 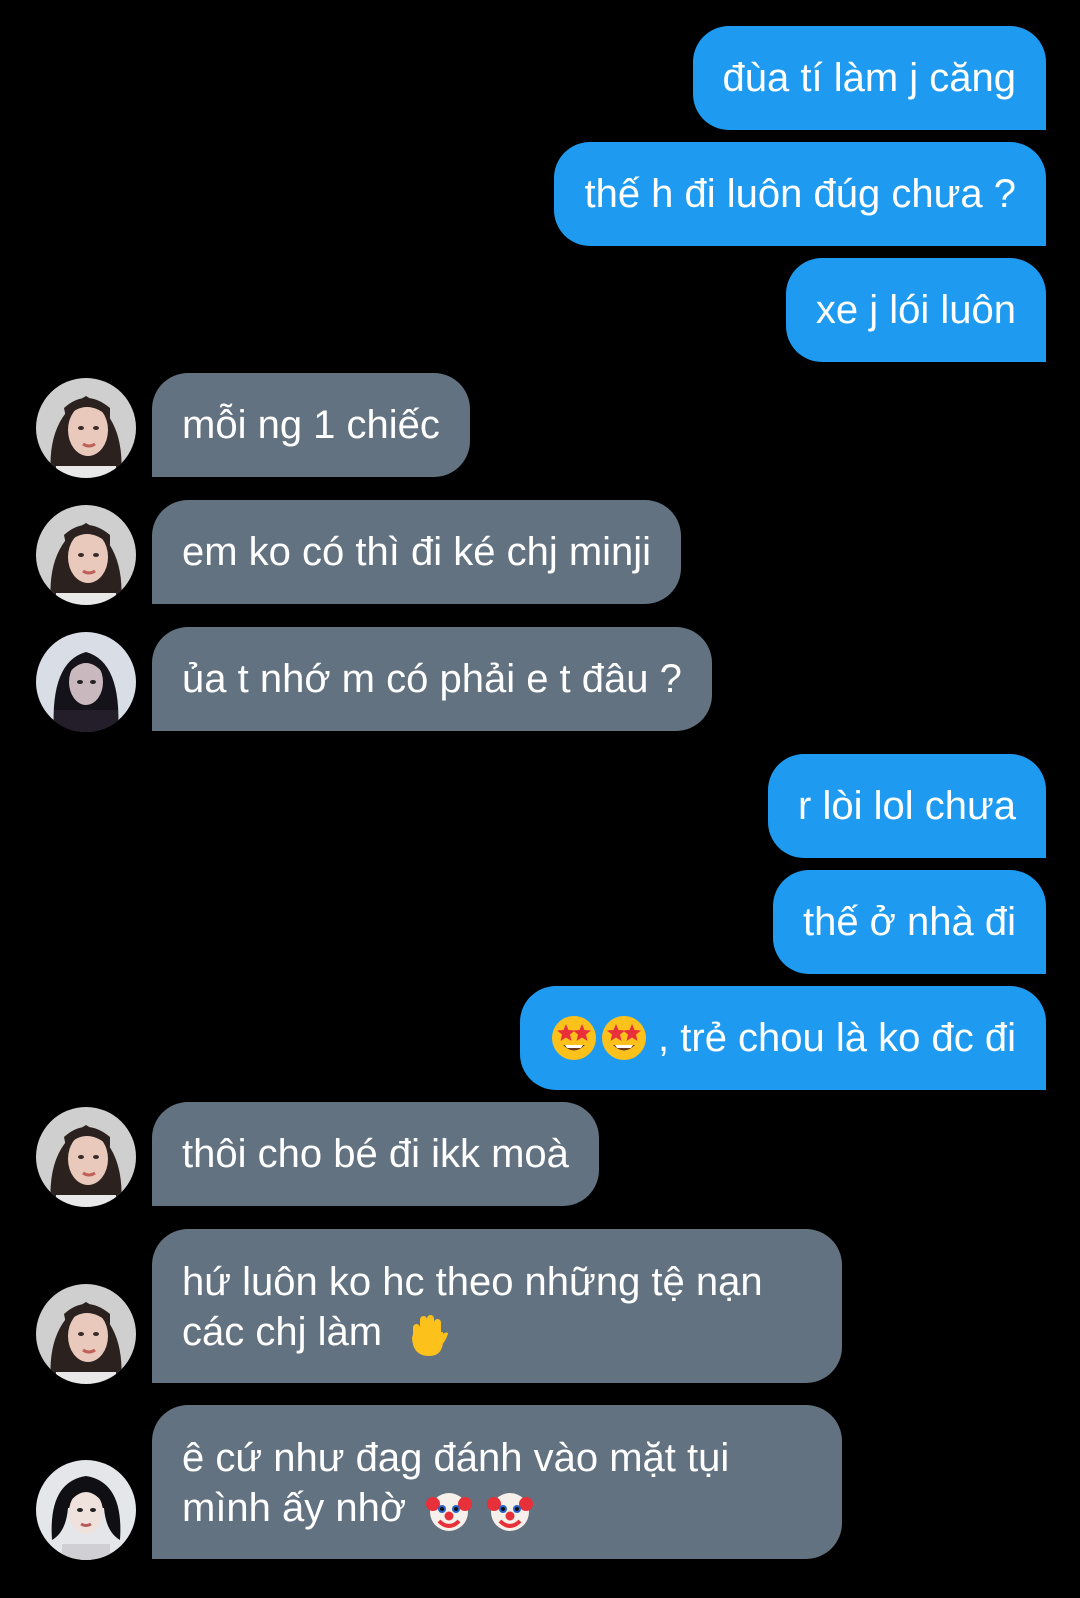 I want to click on message-text: mỗi ng 1 chiếc, so click(x=311, y=425).